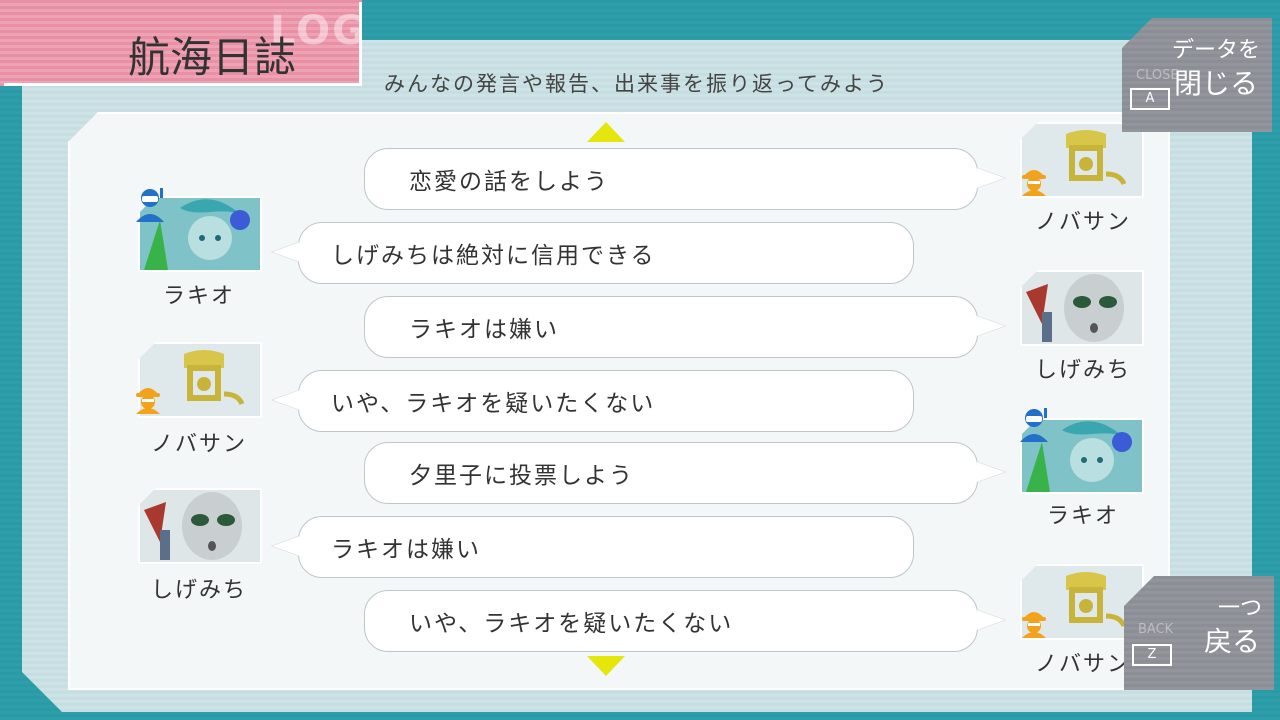 The height and width of the screenshot is (720, 1280). What do you see at coordinates (1199, 633) in the screenshot?
I see `back-button: BACK 一つ 戻る Z` at bounding box center [1199, 633].